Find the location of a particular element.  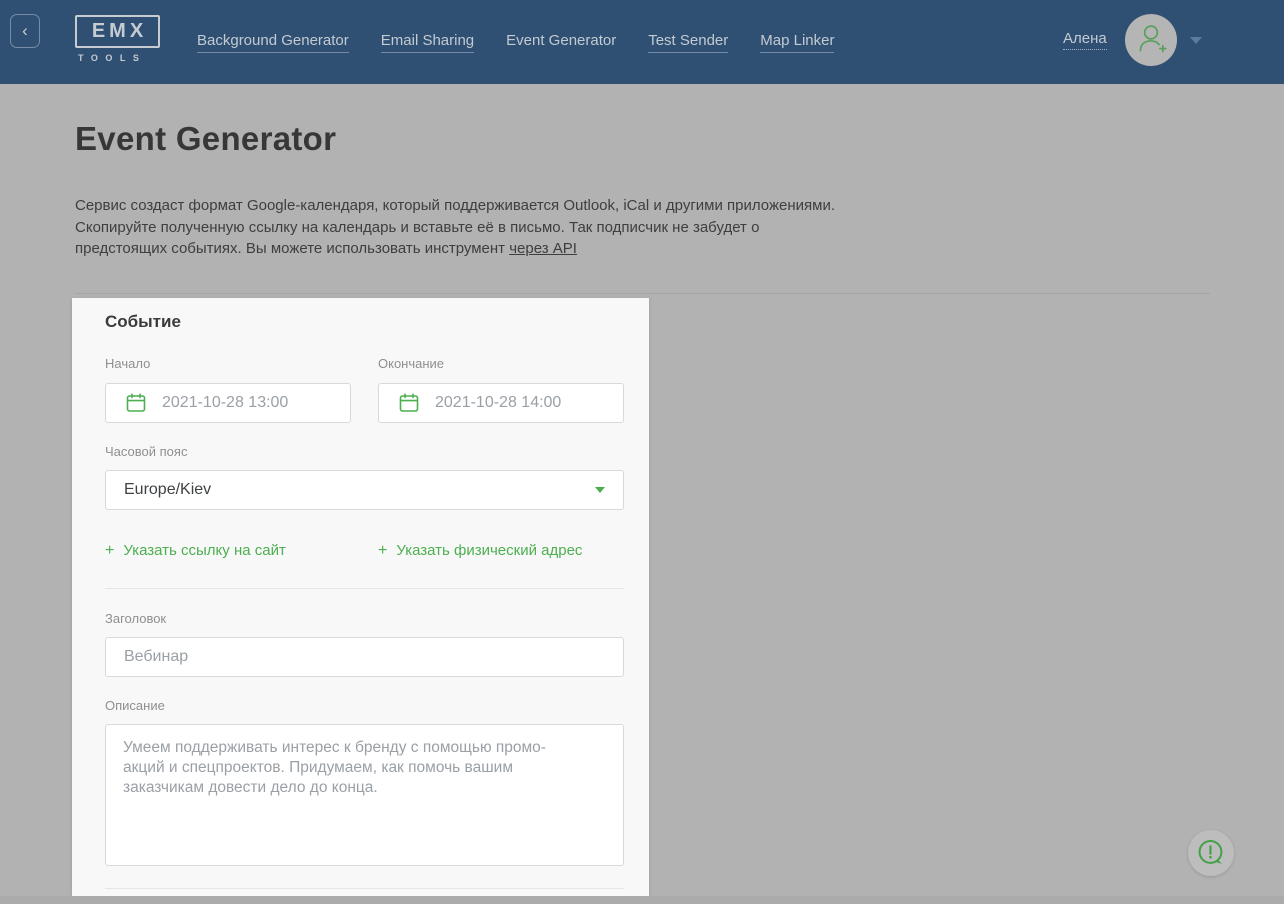

user-plus-icon is located at coordinates (1151, 40).